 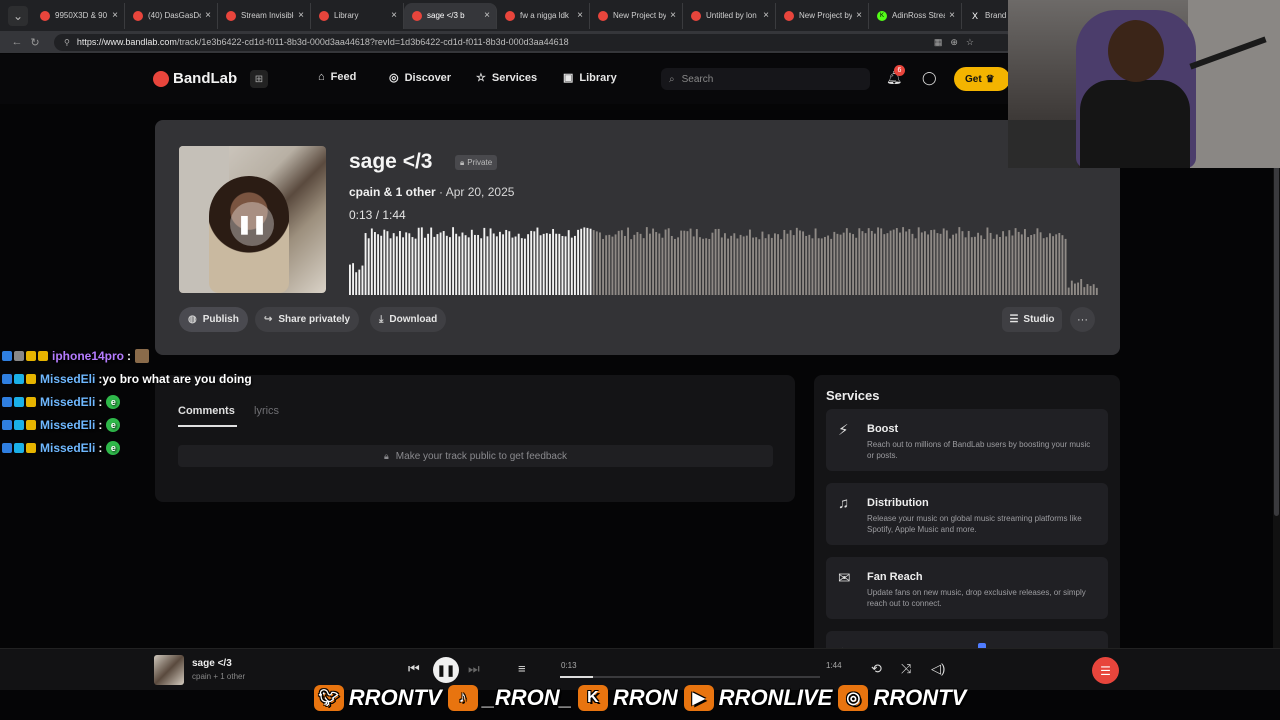 What do you see at coordinates (18, 15) in the screenshot?
I see `tab-search-icon: ⌄` at bounding box center [18, 15].